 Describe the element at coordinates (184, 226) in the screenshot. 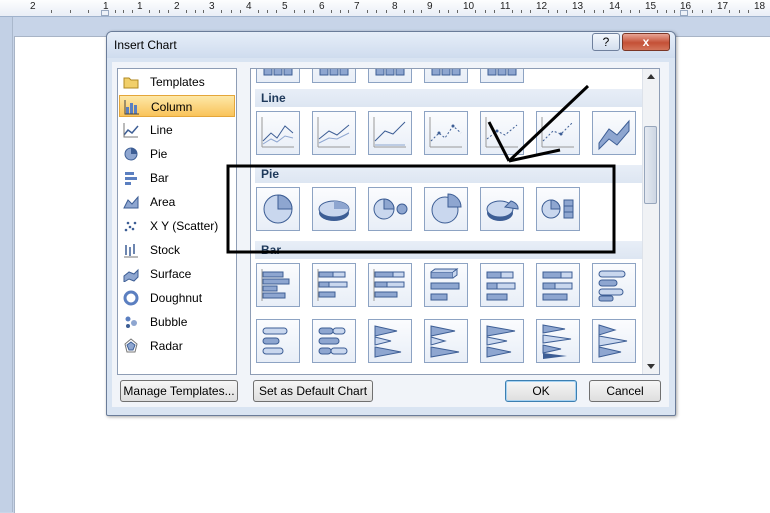

I see `chart-type-label: X Y (Scatter)` at that location.